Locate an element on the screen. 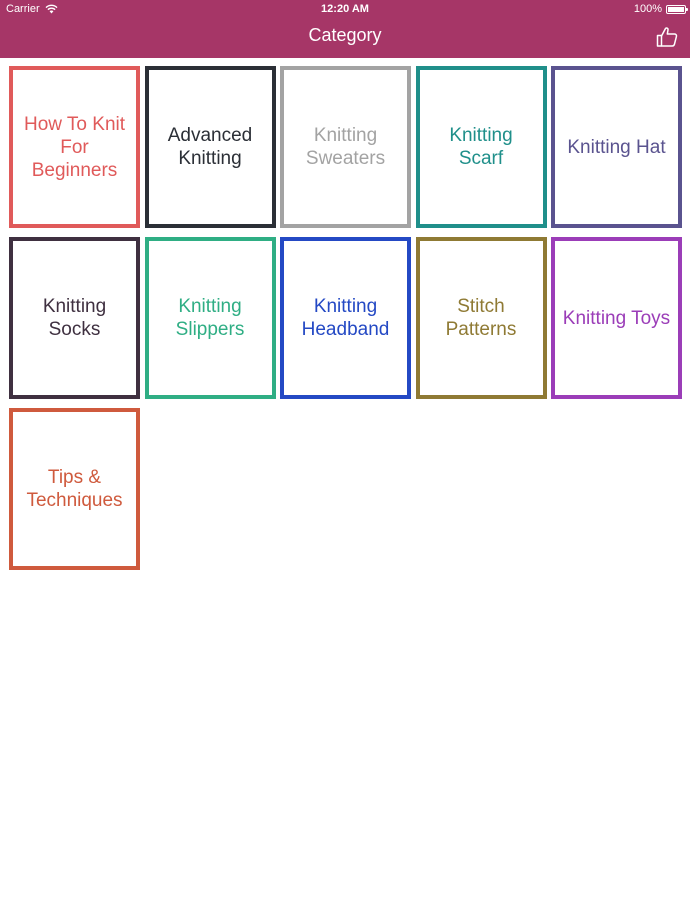 Image resolution: width=690 pixels, height=920 pixels. category-tile-how-to-knit-for-beginners: How To Knit For Beginners is located at coordinates (74, 147).